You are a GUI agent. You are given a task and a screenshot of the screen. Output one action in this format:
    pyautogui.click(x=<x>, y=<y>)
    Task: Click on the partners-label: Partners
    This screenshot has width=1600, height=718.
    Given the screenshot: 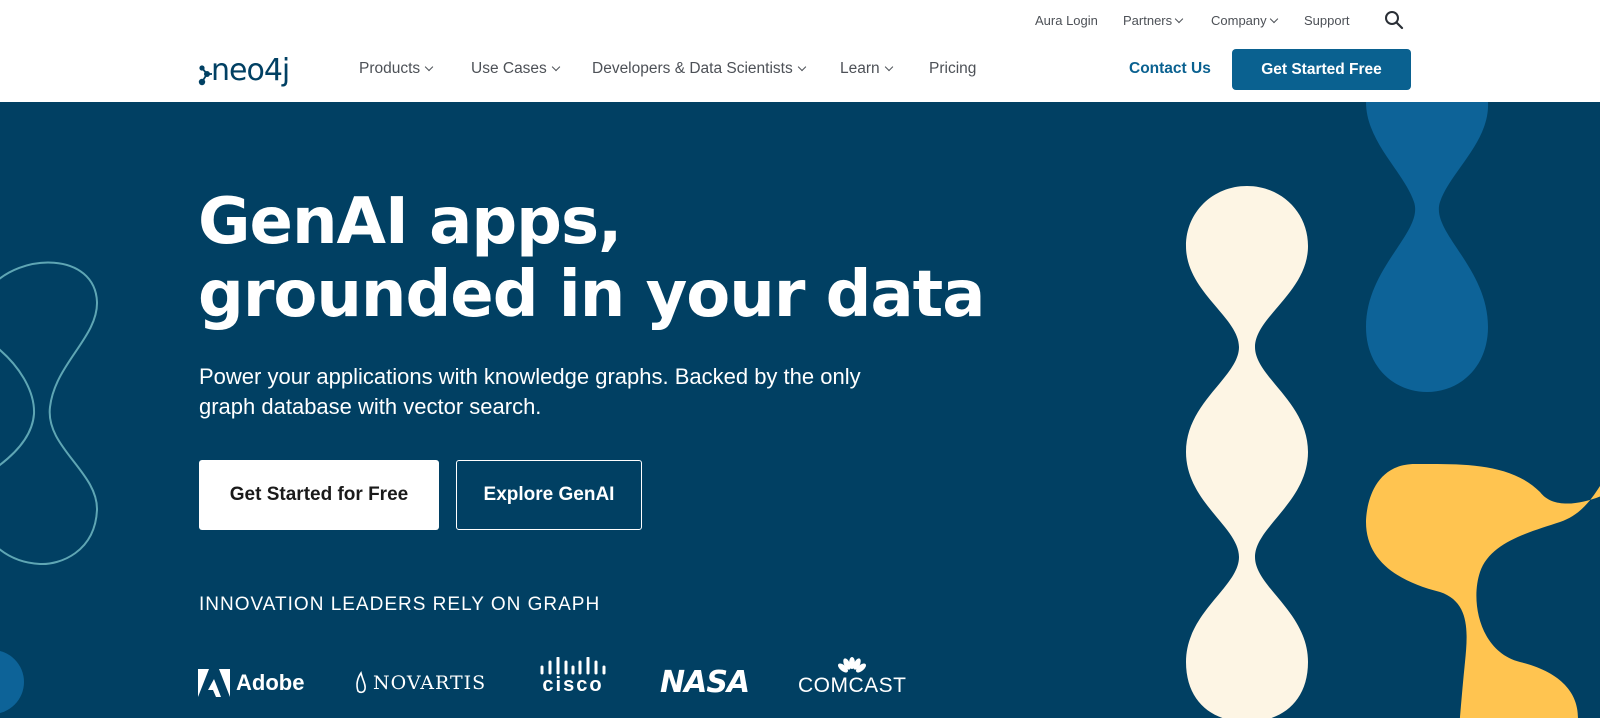 What is the action you would take?
    pyautogui.click(x=1148, y=20)
    